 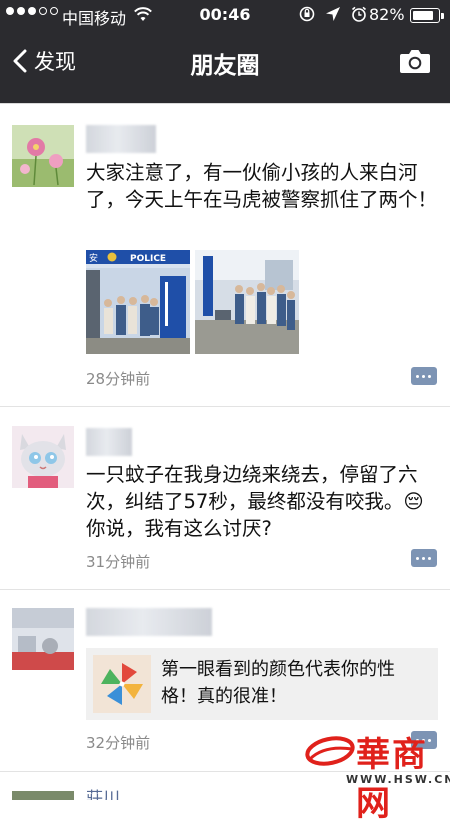 I want to click on navigation-bar: 发现 朋友圈, so click(x=225, y=66).